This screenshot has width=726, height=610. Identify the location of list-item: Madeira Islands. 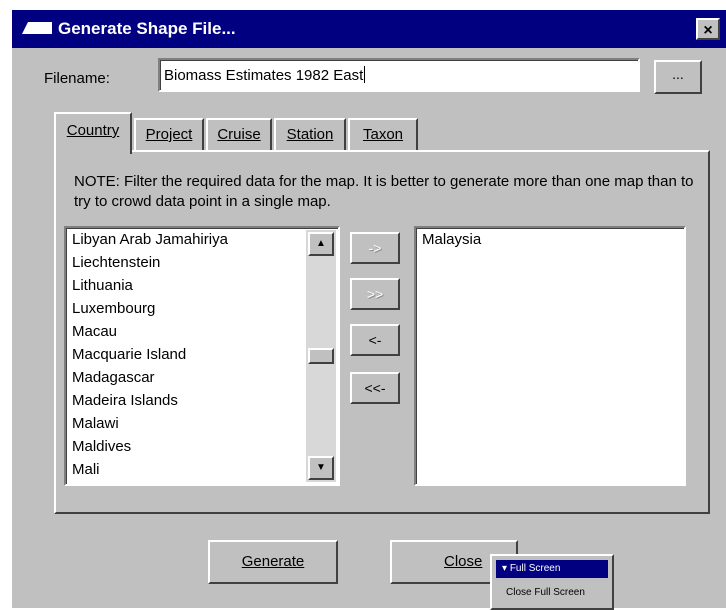
(125, 400).